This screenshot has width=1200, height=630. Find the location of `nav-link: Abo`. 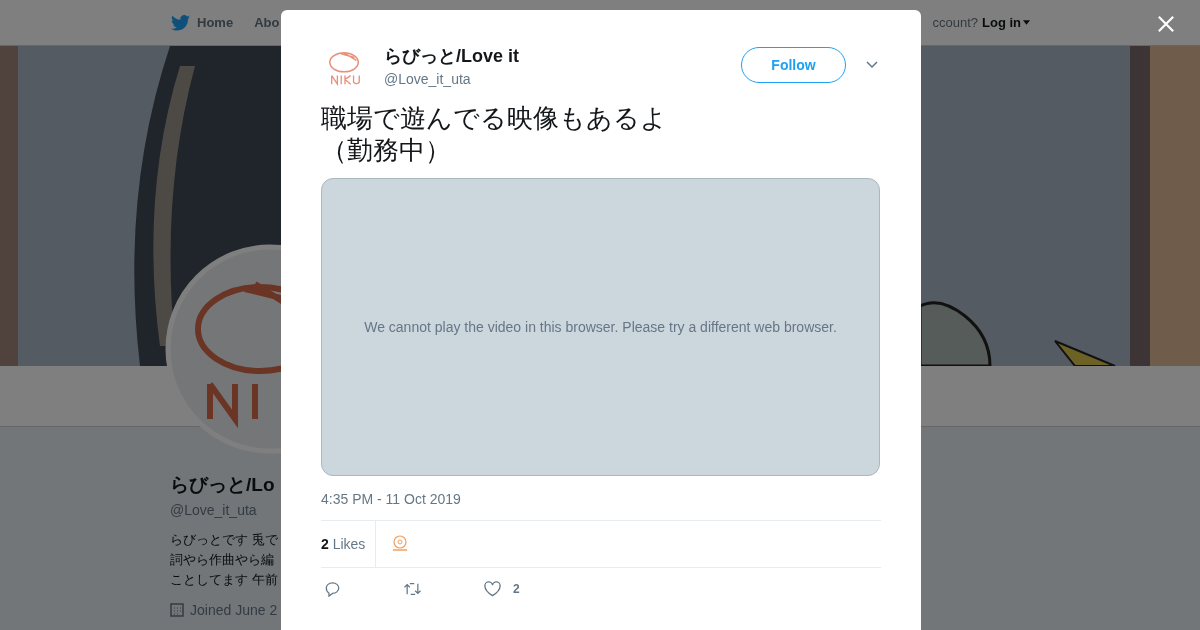

nav-link: Abo is located at coordinates (267, 22).